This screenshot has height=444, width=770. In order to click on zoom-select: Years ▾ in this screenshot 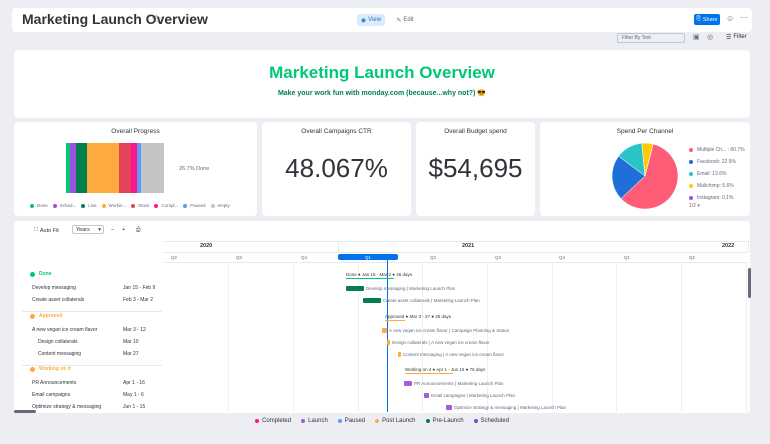, I will do `click(88, 229)`.